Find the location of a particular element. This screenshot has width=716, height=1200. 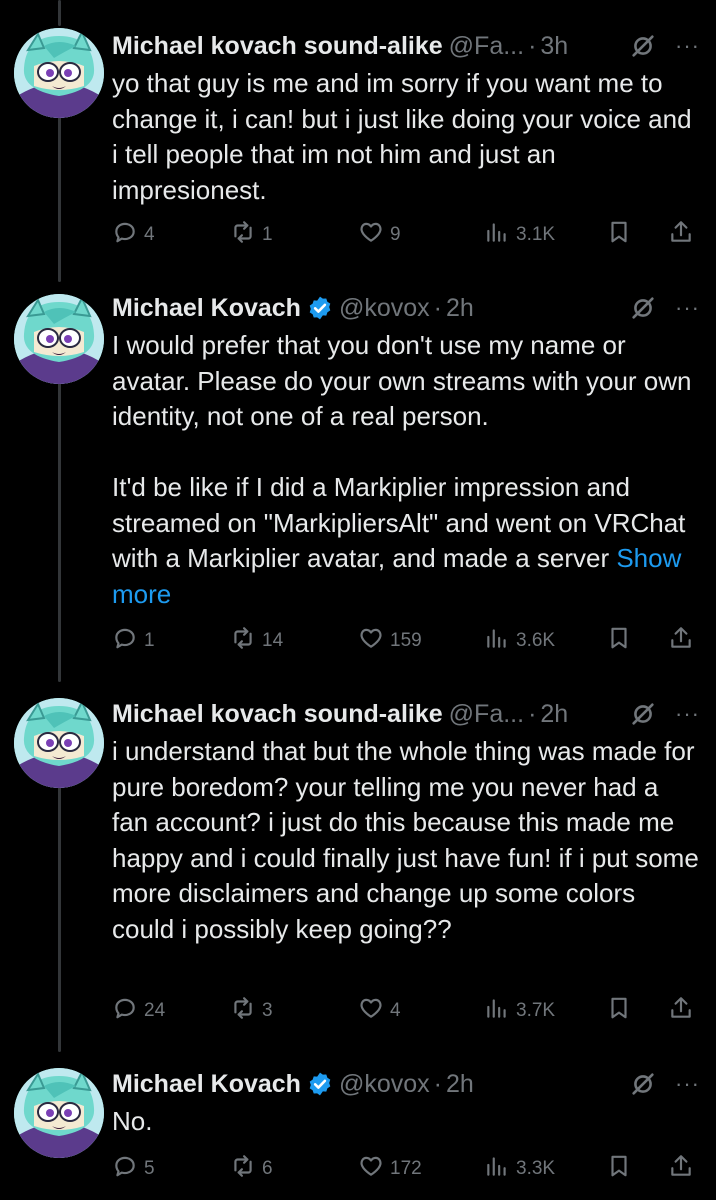

action-bar: 1 14 159 3.6K is located at coordinates (358, 641).